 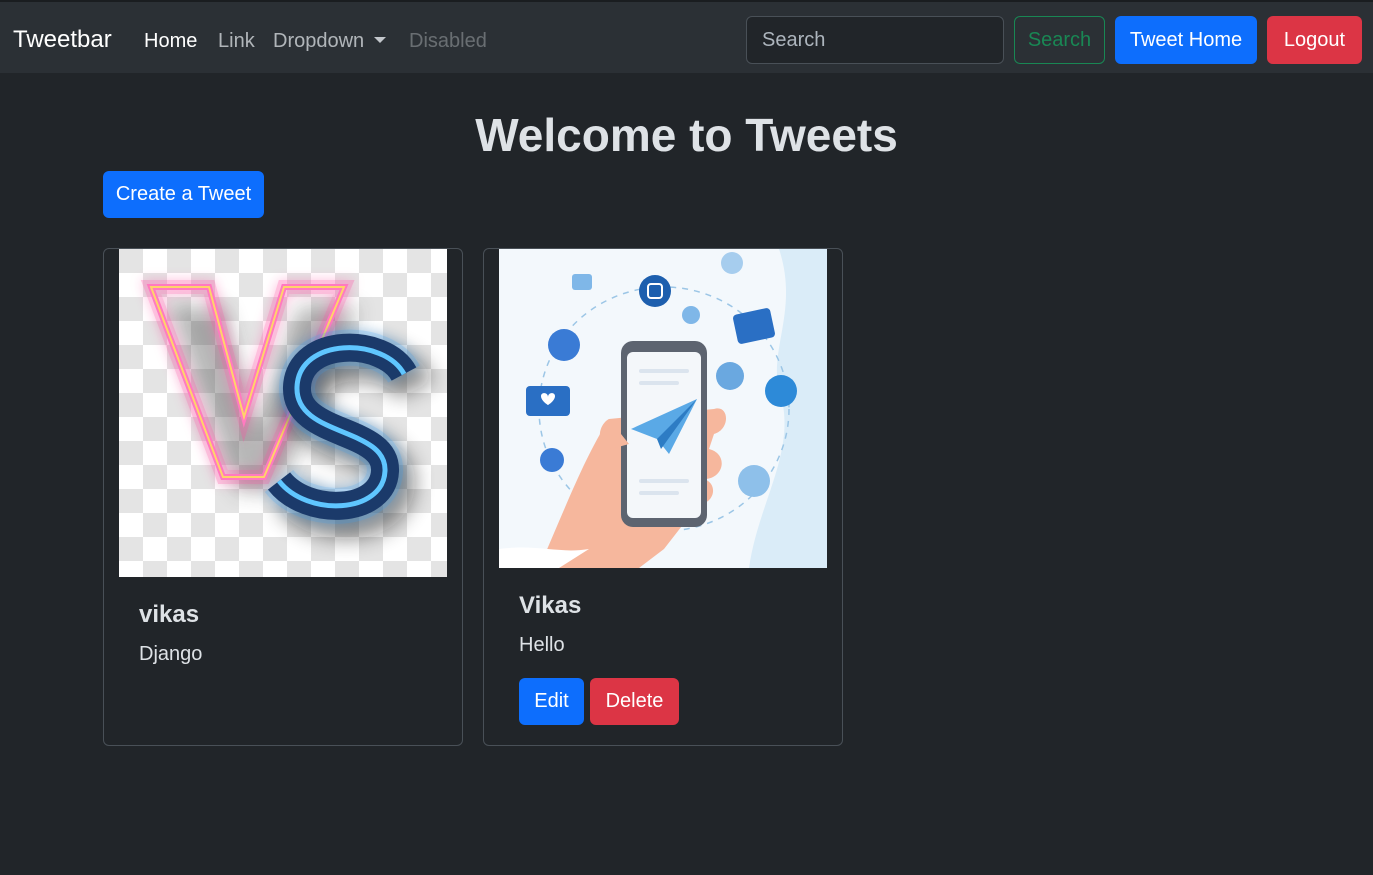 I want to click on tweet-home-button: Tweet Home, so click(x=1186, y=40).